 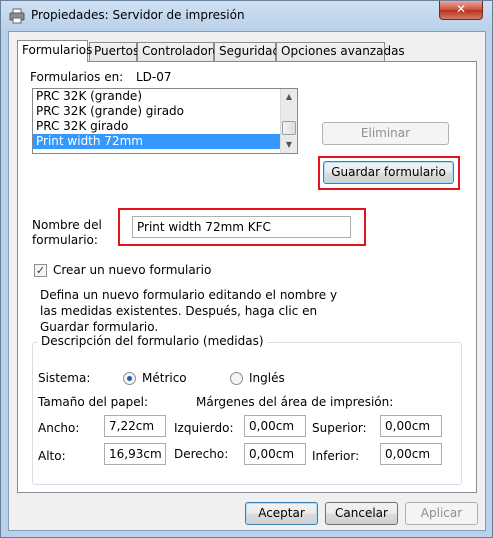 I want to click on right-margin-input: 0,00cm, so click(x=275, y=454).